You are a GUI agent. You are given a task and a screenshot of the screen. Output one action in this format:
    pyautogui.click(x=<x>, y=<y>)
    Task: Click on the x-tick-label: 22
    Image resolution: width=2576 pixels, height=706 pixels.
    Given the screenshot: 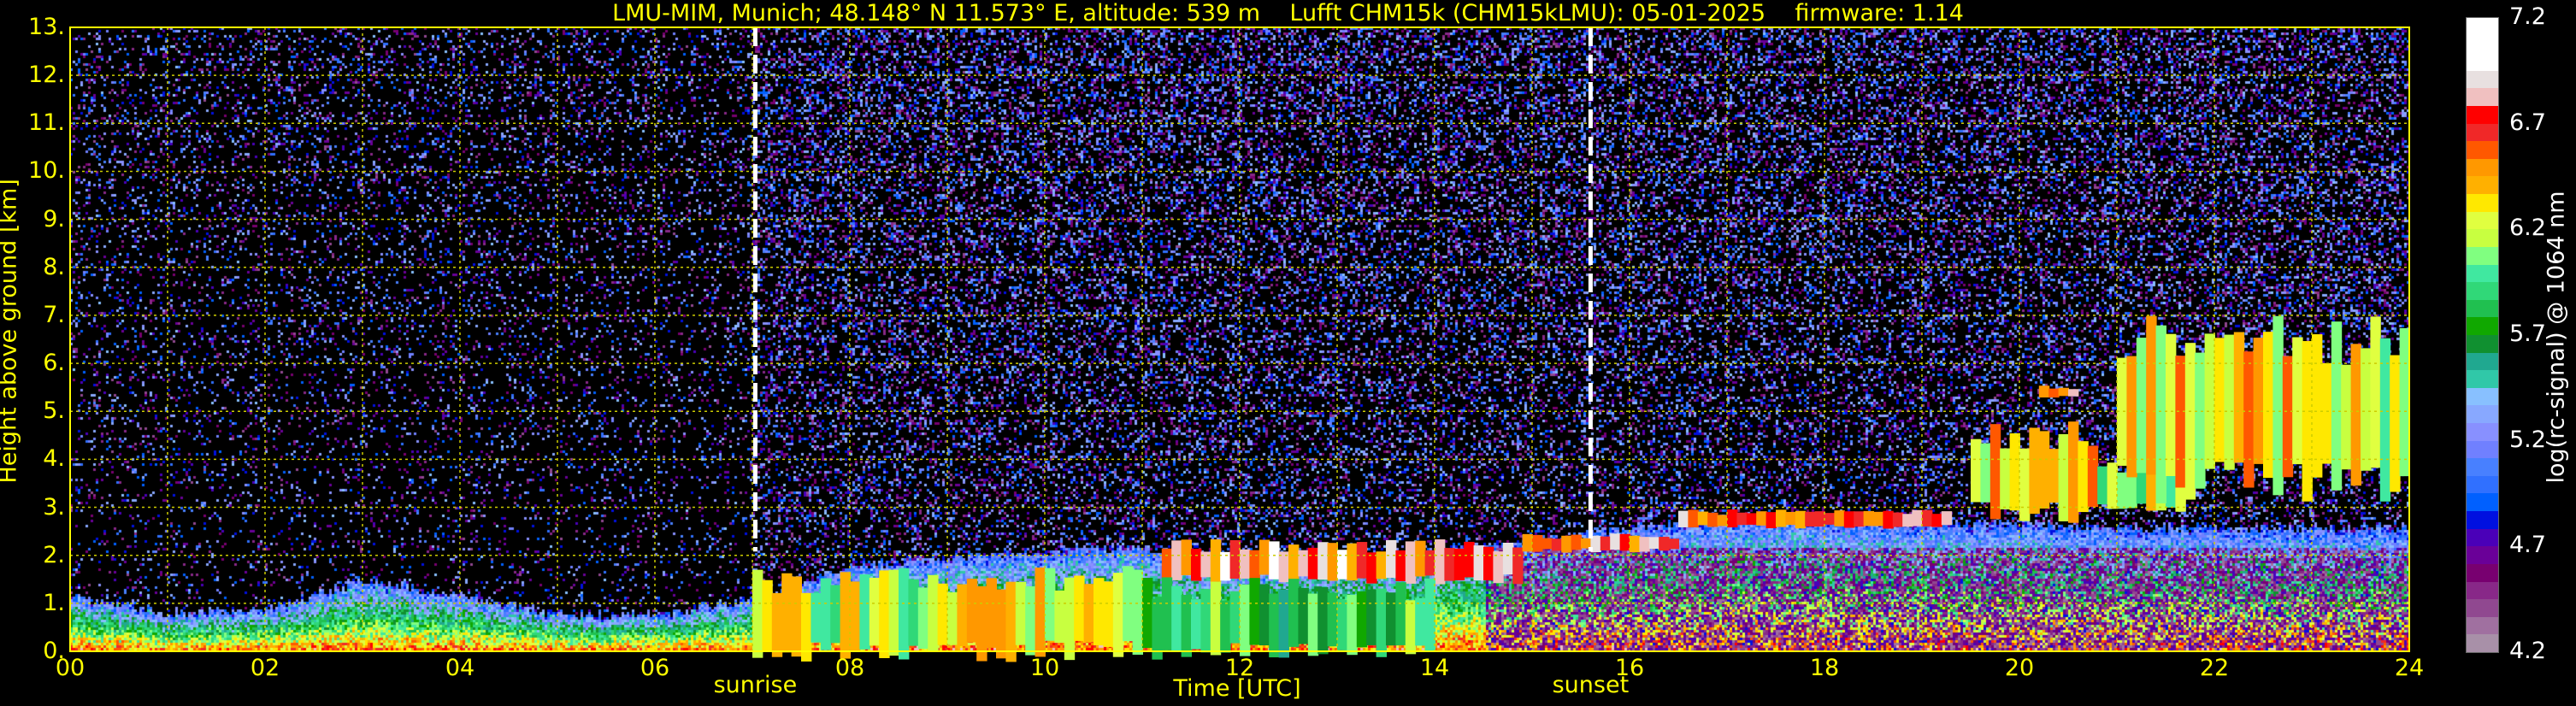 What is the action you would take?
    pyautogui.click(x=2214, y=668)
    